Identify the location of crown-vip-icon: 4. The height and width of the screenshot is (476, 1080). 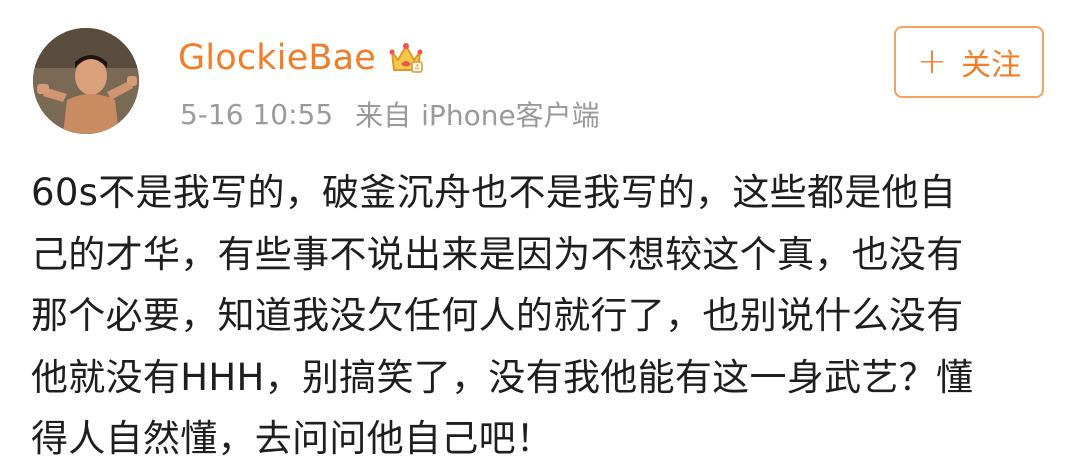
(406, 58).